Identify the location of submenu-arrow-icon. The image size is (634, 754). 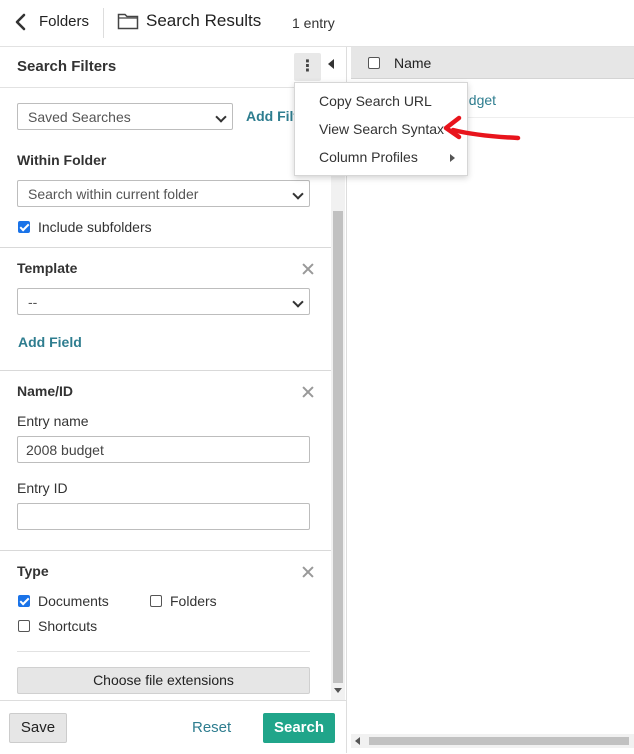
(452, 158).